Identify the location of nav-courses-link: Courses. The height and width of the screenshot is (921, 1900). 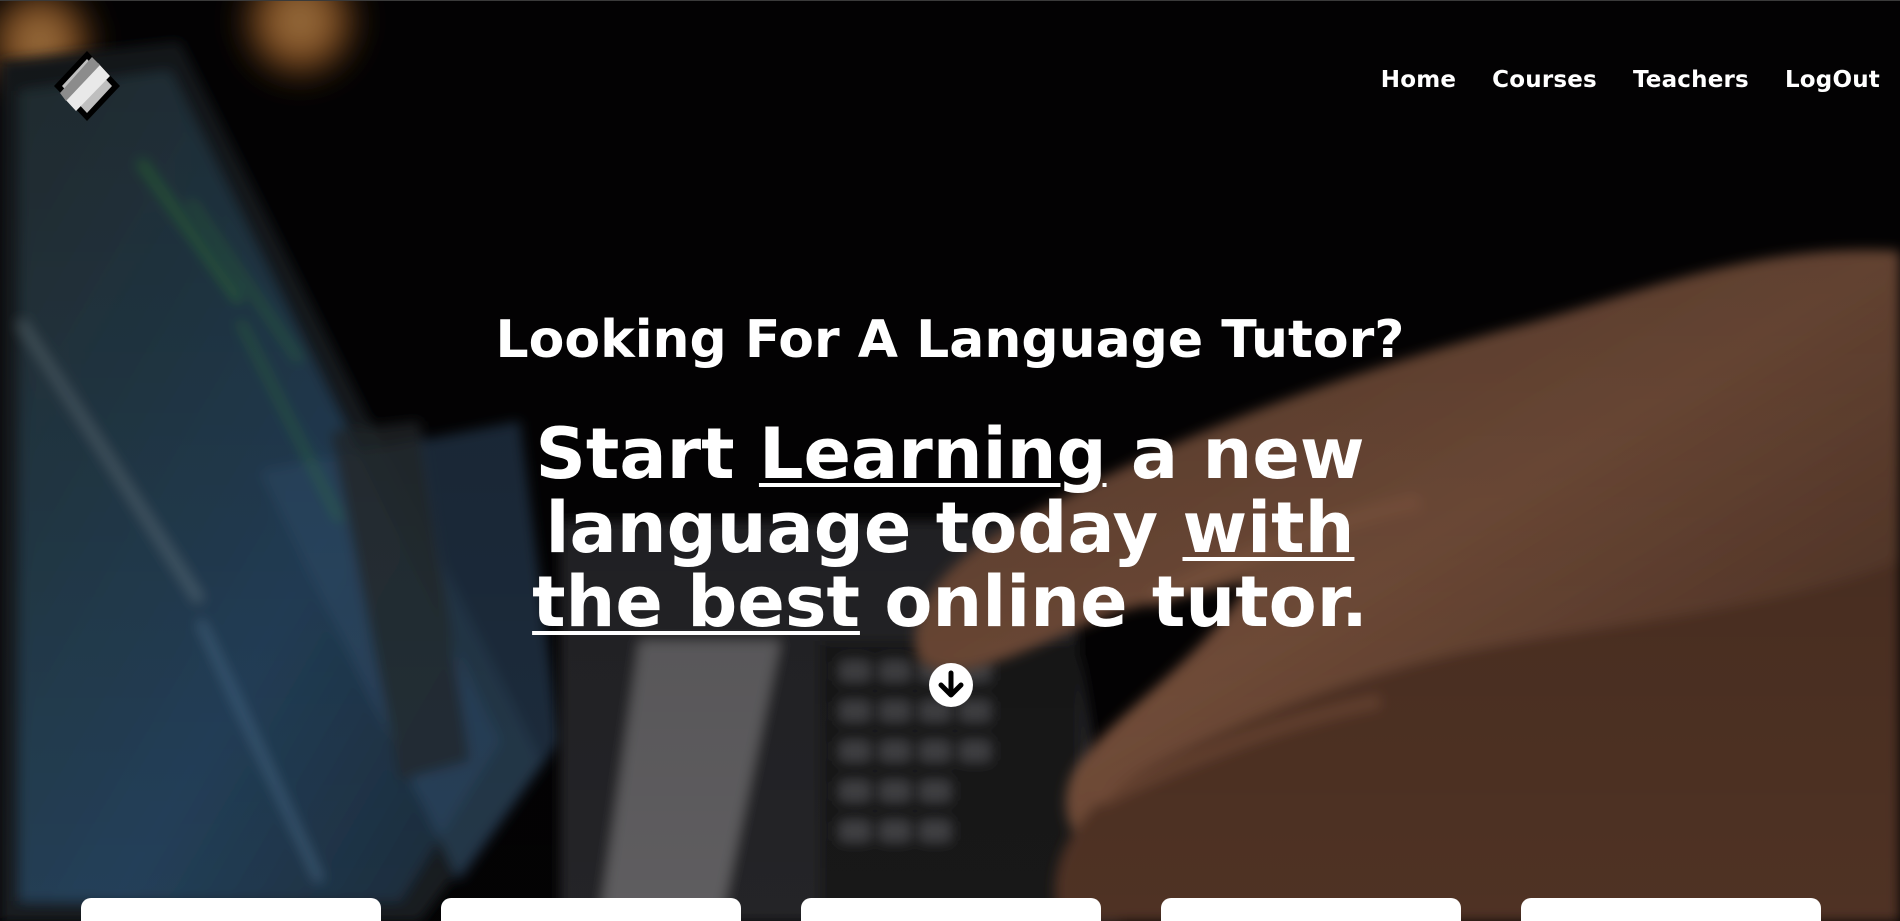
(1544, 80).